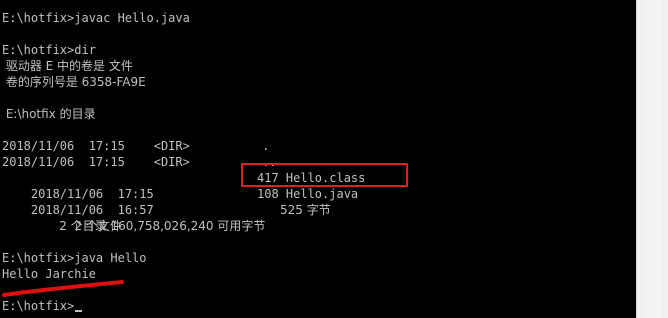 The image size is (668, 318). Describe the element at coordinates (312, 201) in the screenshot. I see `console-line: 2018/11/06 16:57 108 Hello.java` at that location.